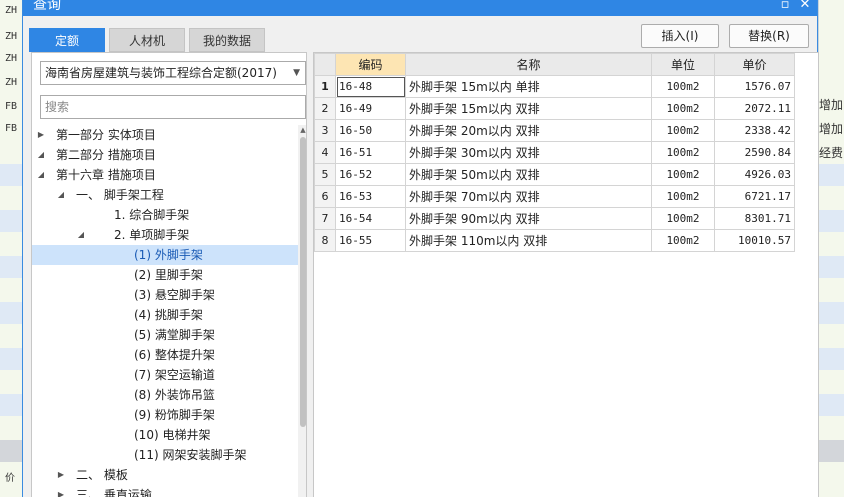 This screenshot has width=844, height=497. I want to click on tree-node: ◢ 2. 单项脚手架, so click(165, 235).